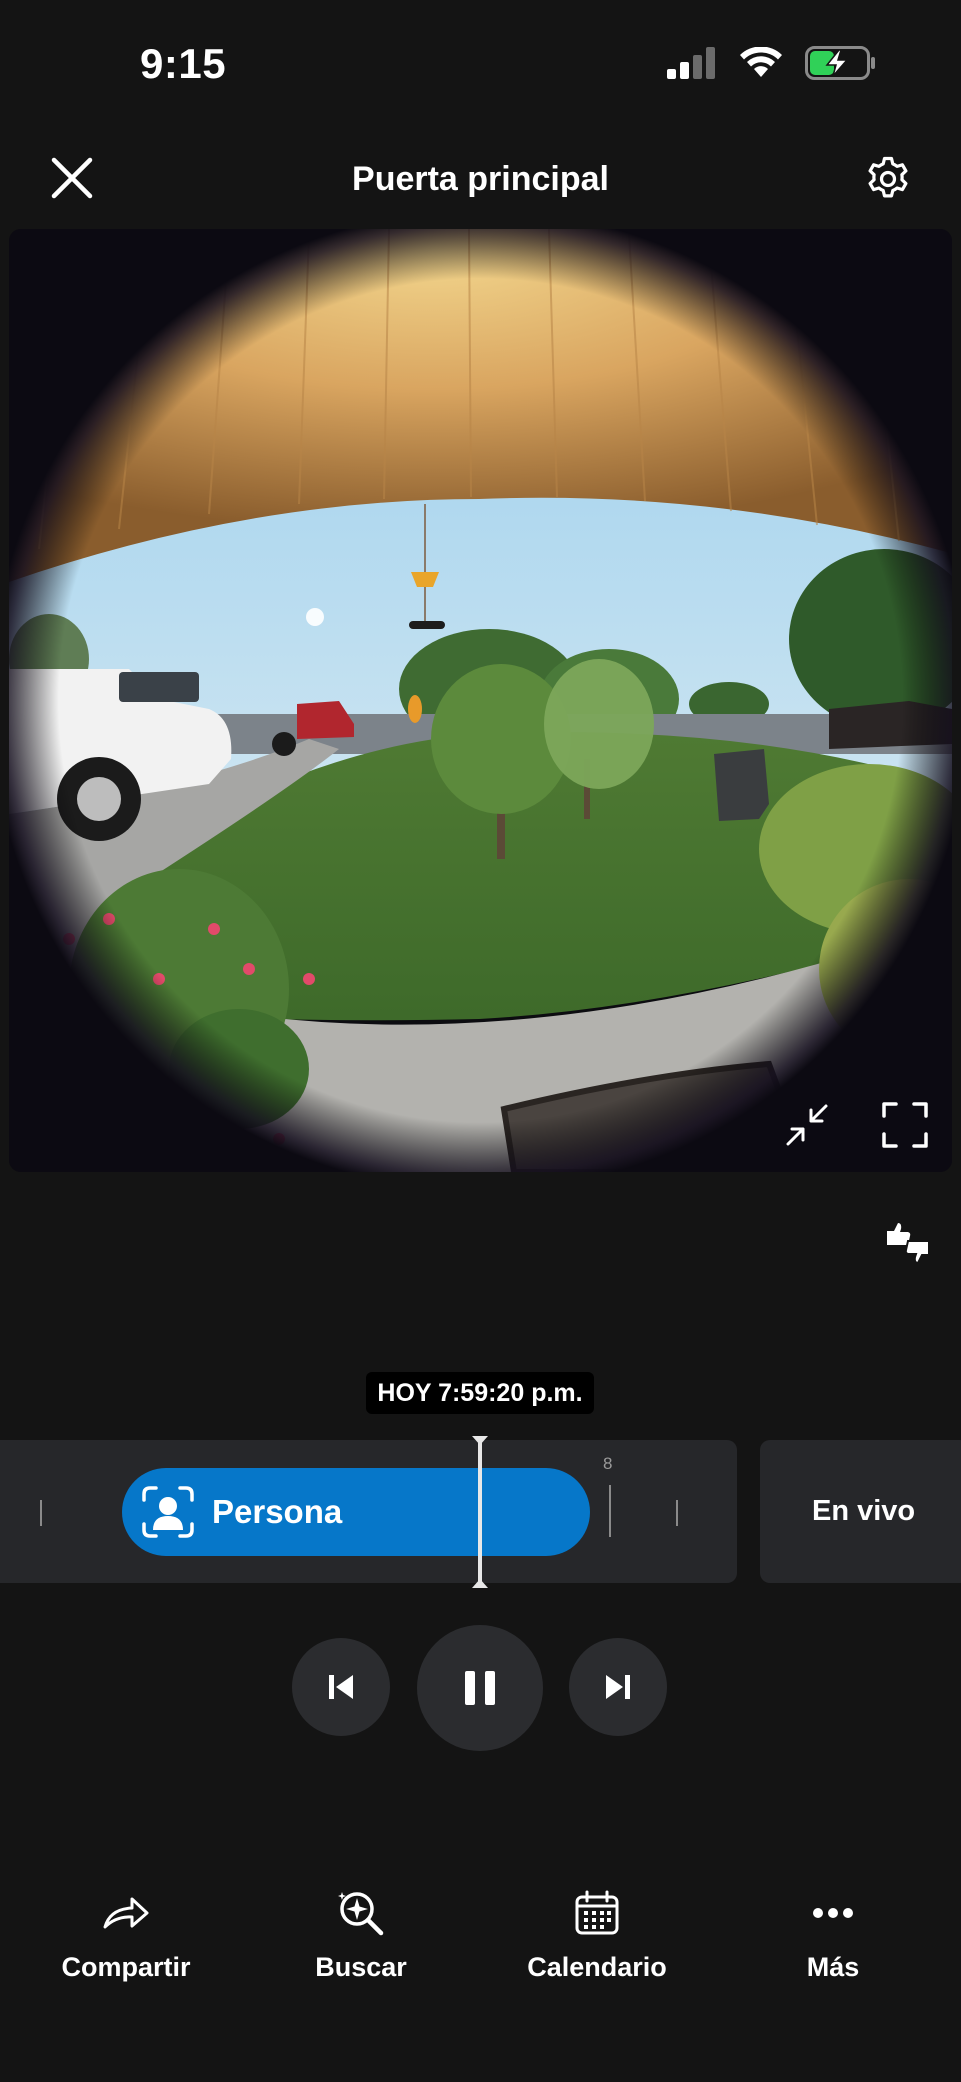  I want to click on nav-more-label: Más, so click(833, 1967).